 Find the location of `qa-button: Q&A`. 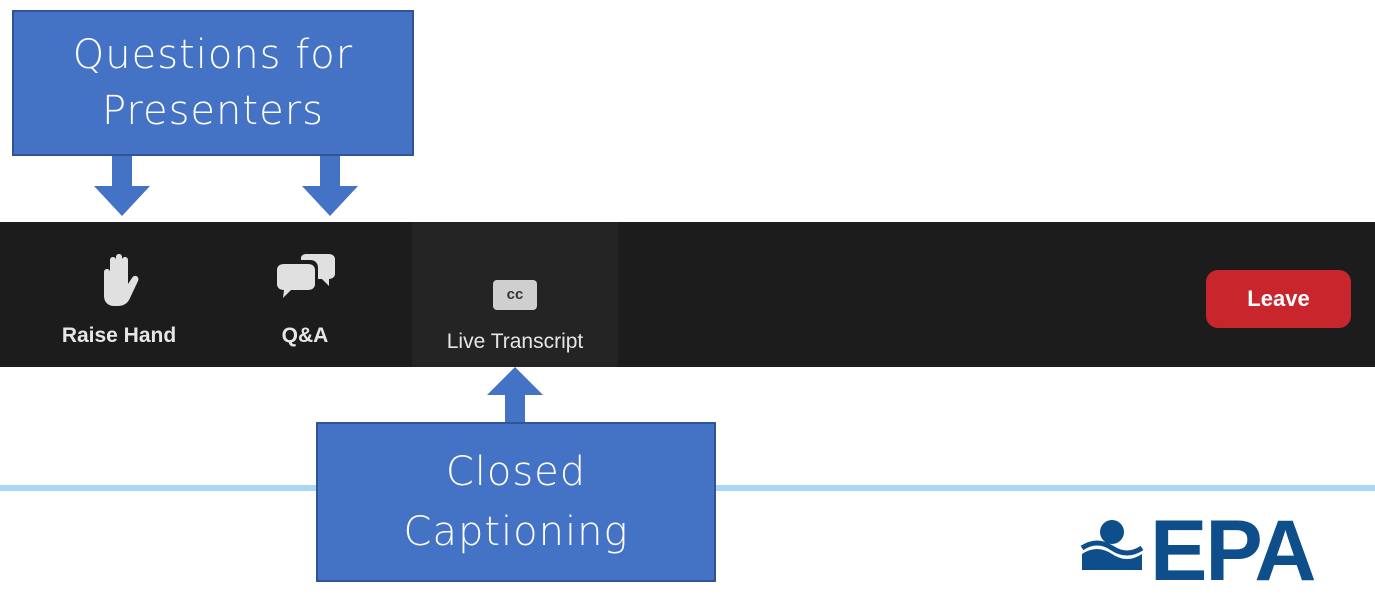

qa-button: Q&A is located at coordinates (305, 294).